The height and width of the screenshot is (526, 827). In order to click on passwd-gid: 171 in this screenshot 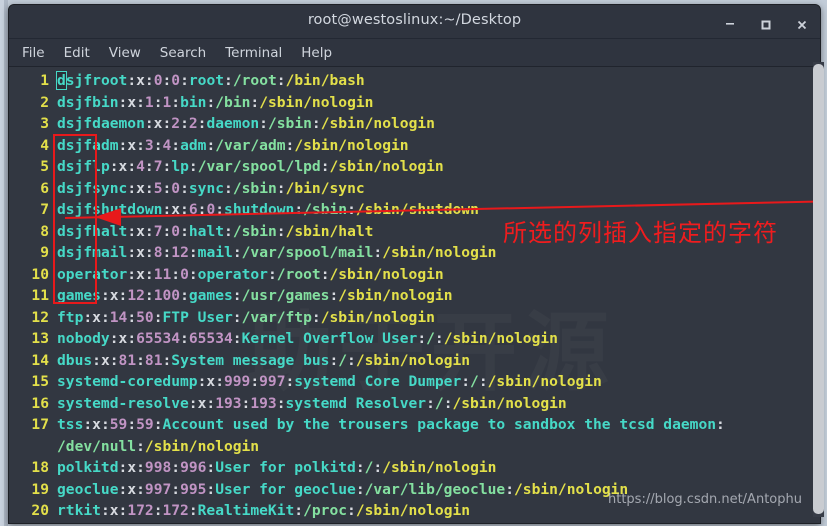, I will do `click(175, 524)`.